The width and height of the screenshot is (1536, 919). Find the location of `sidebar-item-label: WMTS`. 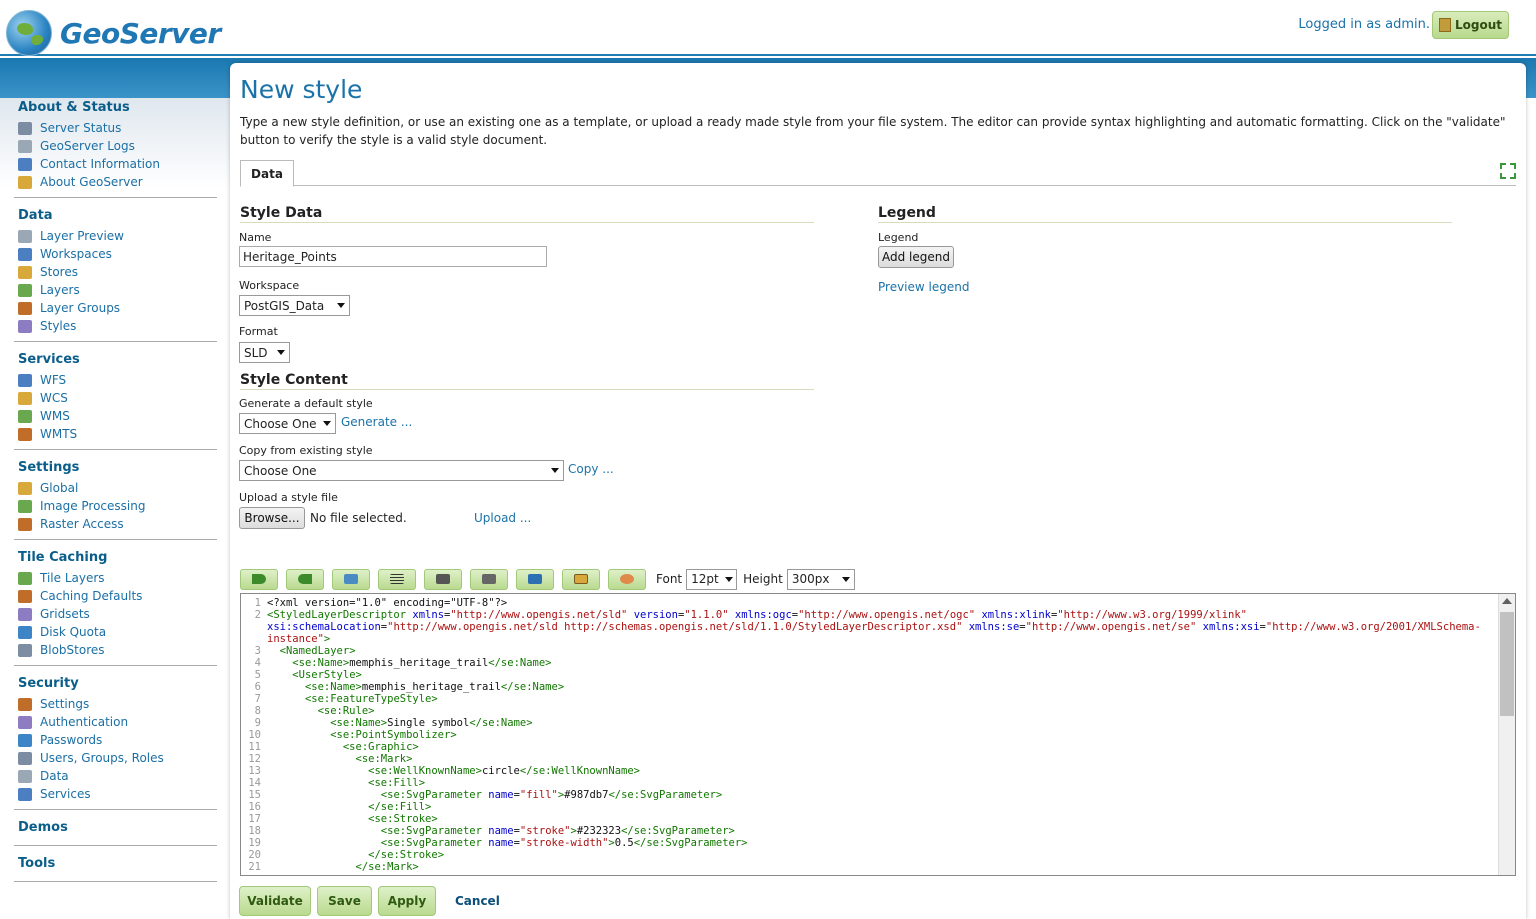

sidebar-item-label: WMTS is located at coordinates (58, 434).